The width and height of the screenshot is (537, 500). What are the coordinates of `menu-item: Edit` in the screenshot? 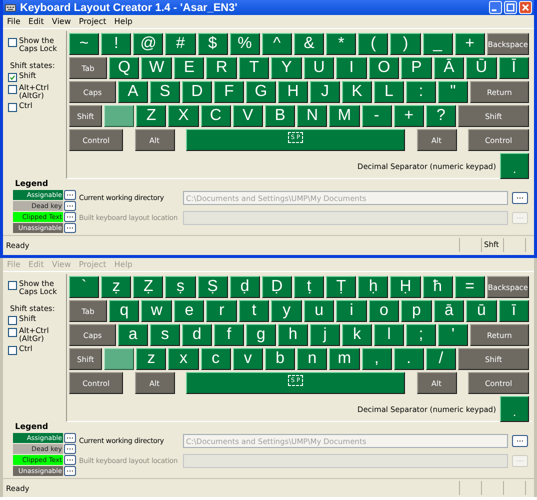 It's located at (36, 21).